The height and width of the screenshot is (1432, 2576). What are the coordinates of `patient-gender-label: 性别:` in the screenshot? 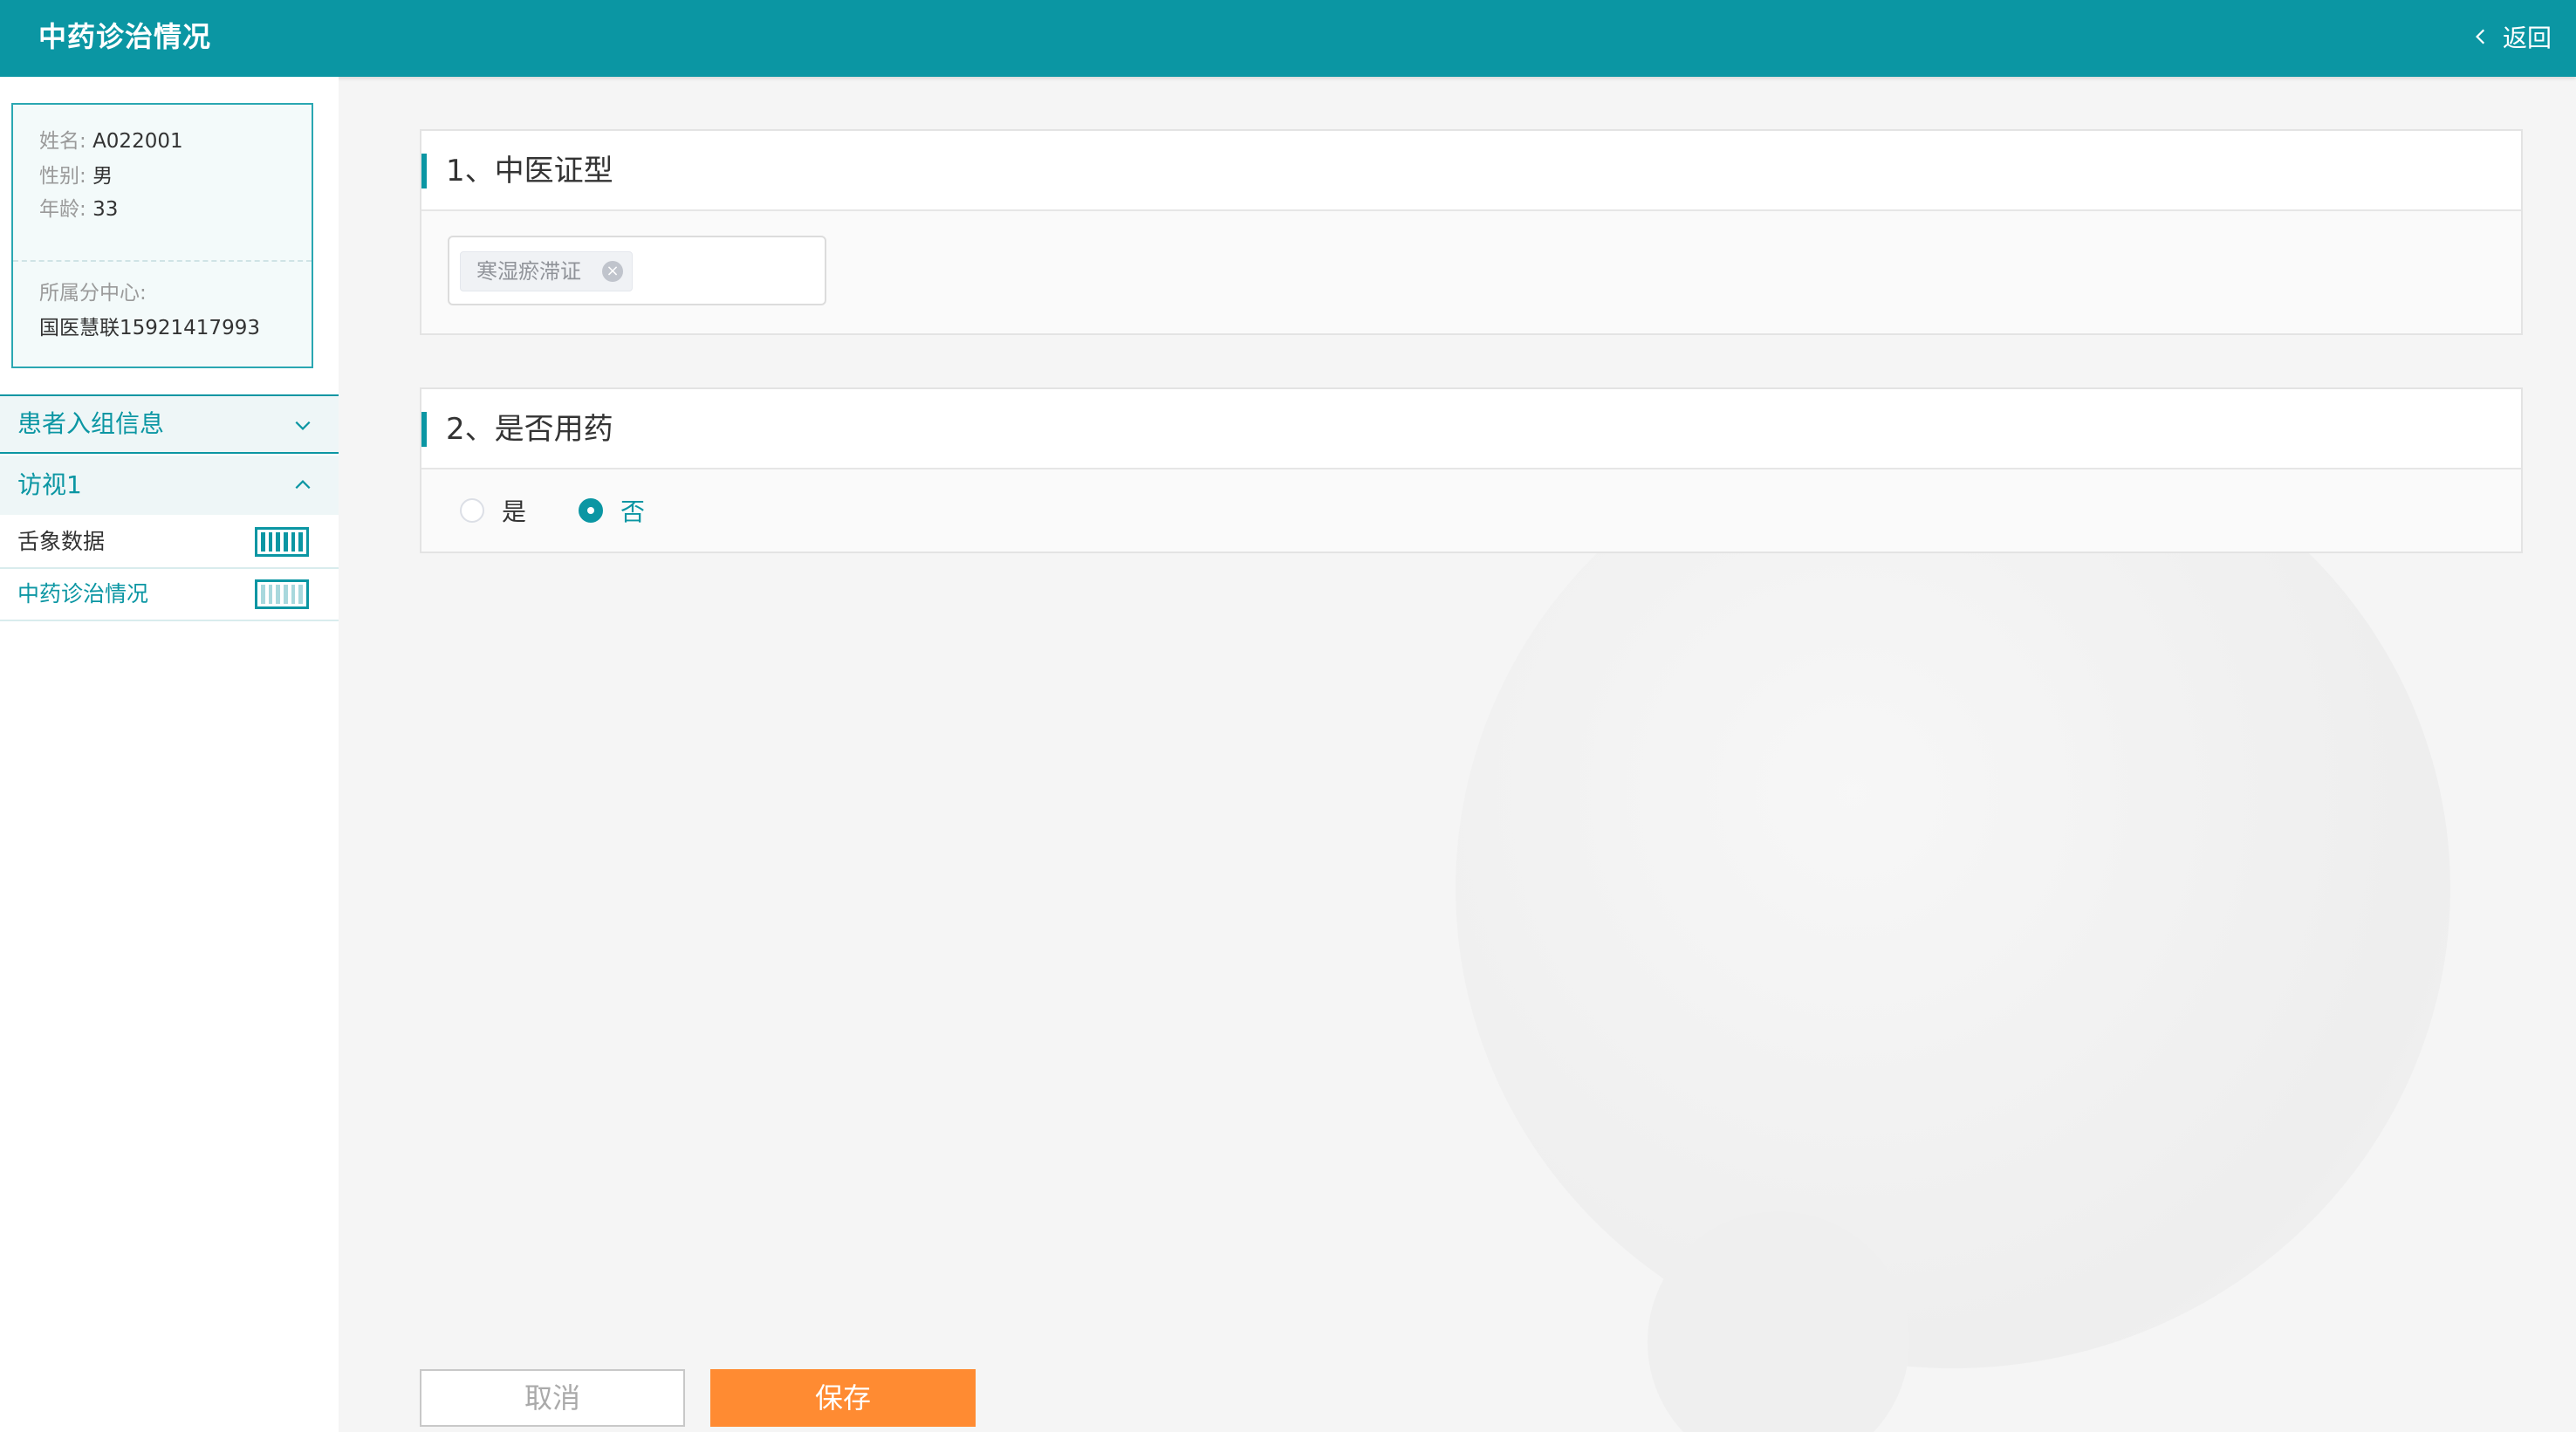 It's located at (62, 176).